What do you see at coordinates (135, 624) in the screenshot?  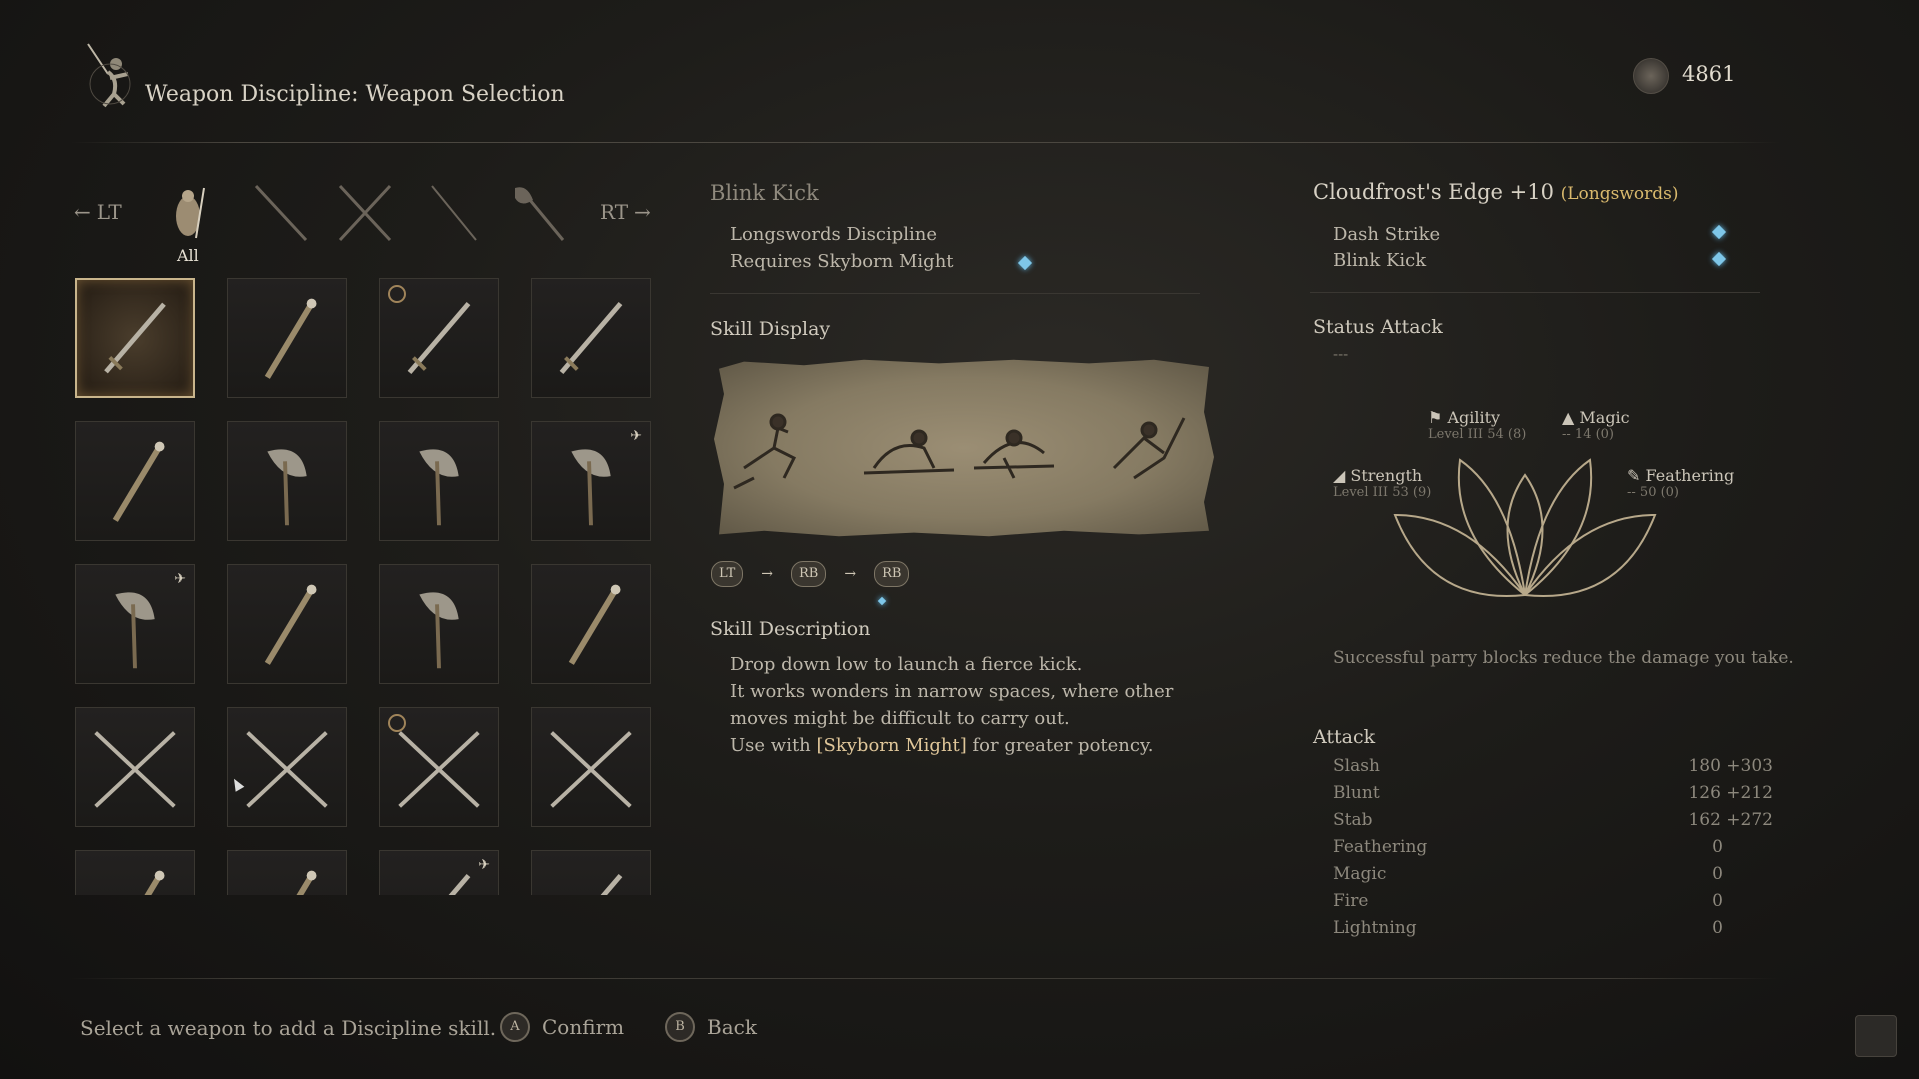 I see `weapon-slot-war-axe: ✈` at bounding box center [135, 624].